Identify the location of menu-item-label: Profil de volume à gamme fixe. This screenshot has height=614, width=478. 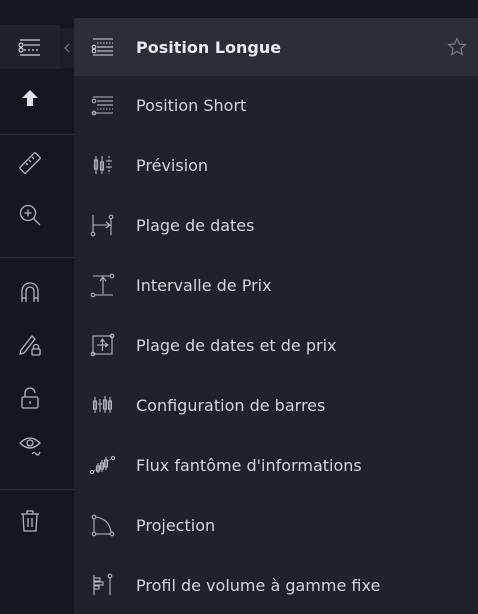
(258, 585).